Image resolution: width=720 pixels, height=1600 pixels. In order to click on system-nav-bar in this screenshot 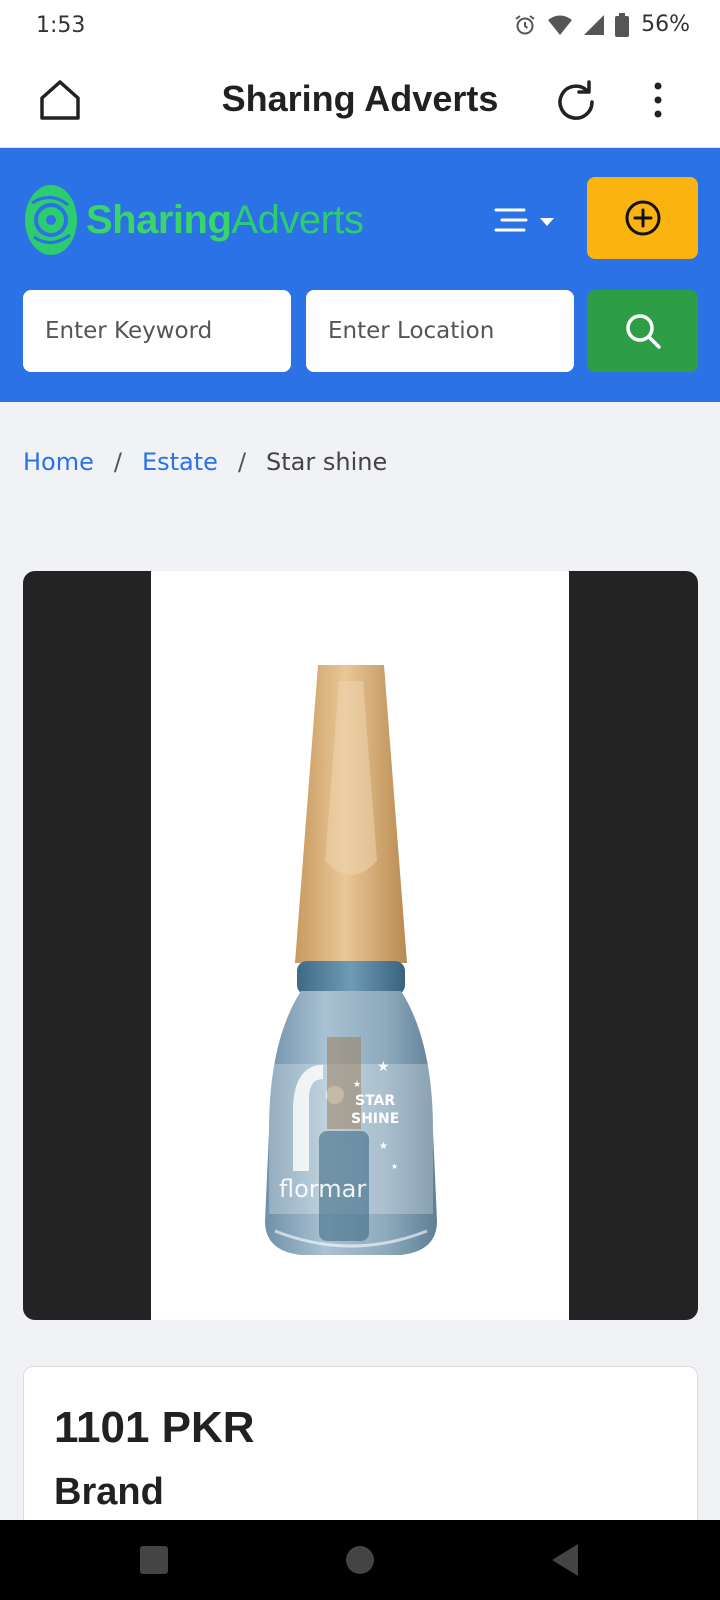, I will do `click(360, 1560)`.